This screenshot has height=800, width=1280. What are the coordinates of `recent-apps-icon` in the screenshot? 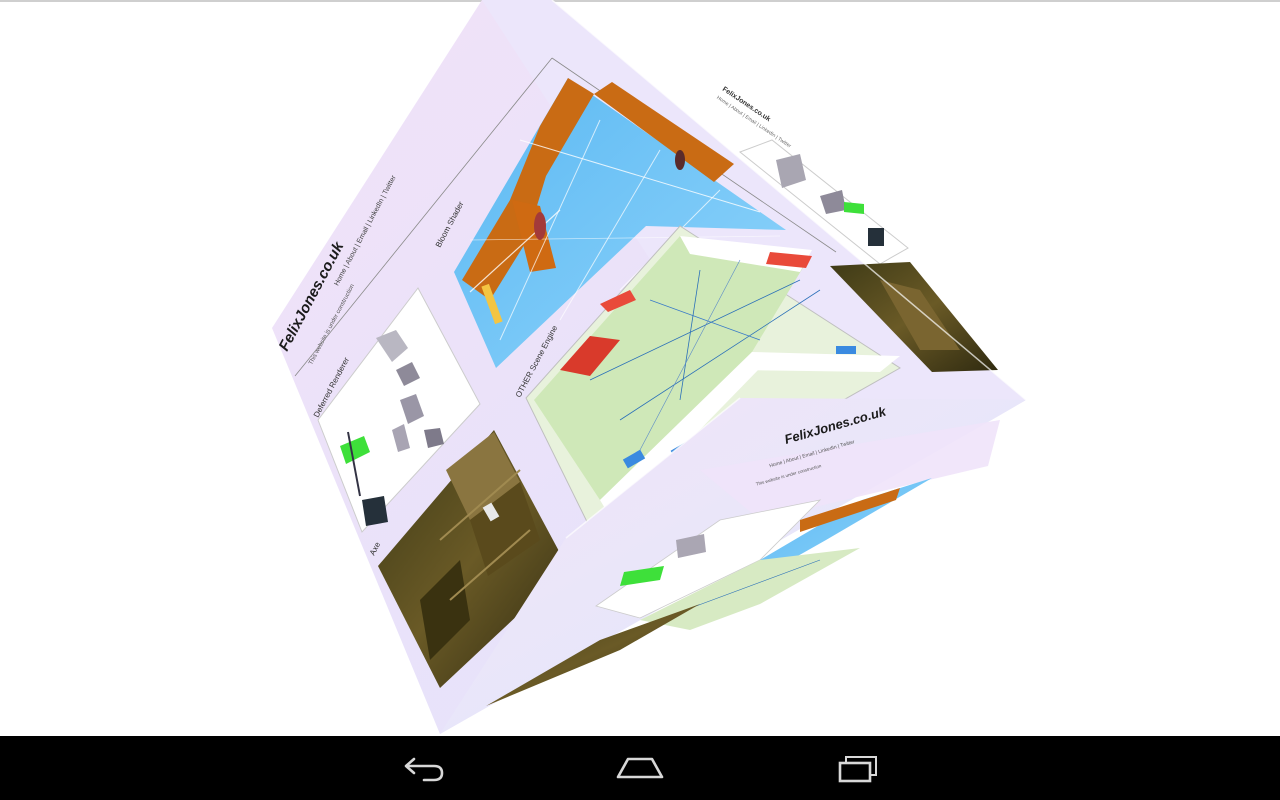 It's located at (857, 769).